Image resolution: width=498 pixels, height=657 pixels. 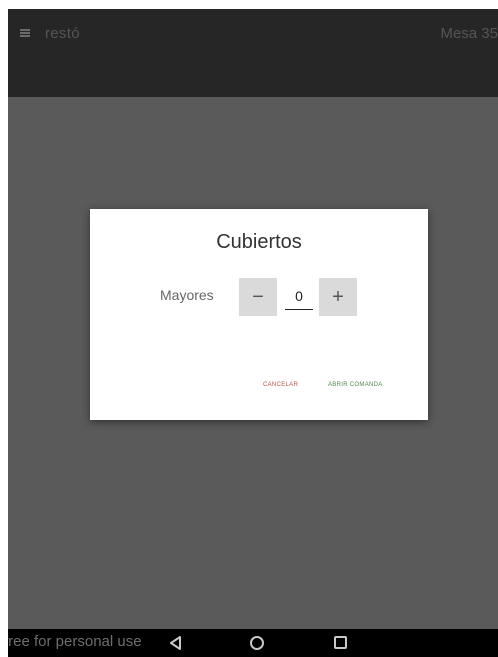 I want to click on adults-label: Mayores, so click(x=187, y=295).